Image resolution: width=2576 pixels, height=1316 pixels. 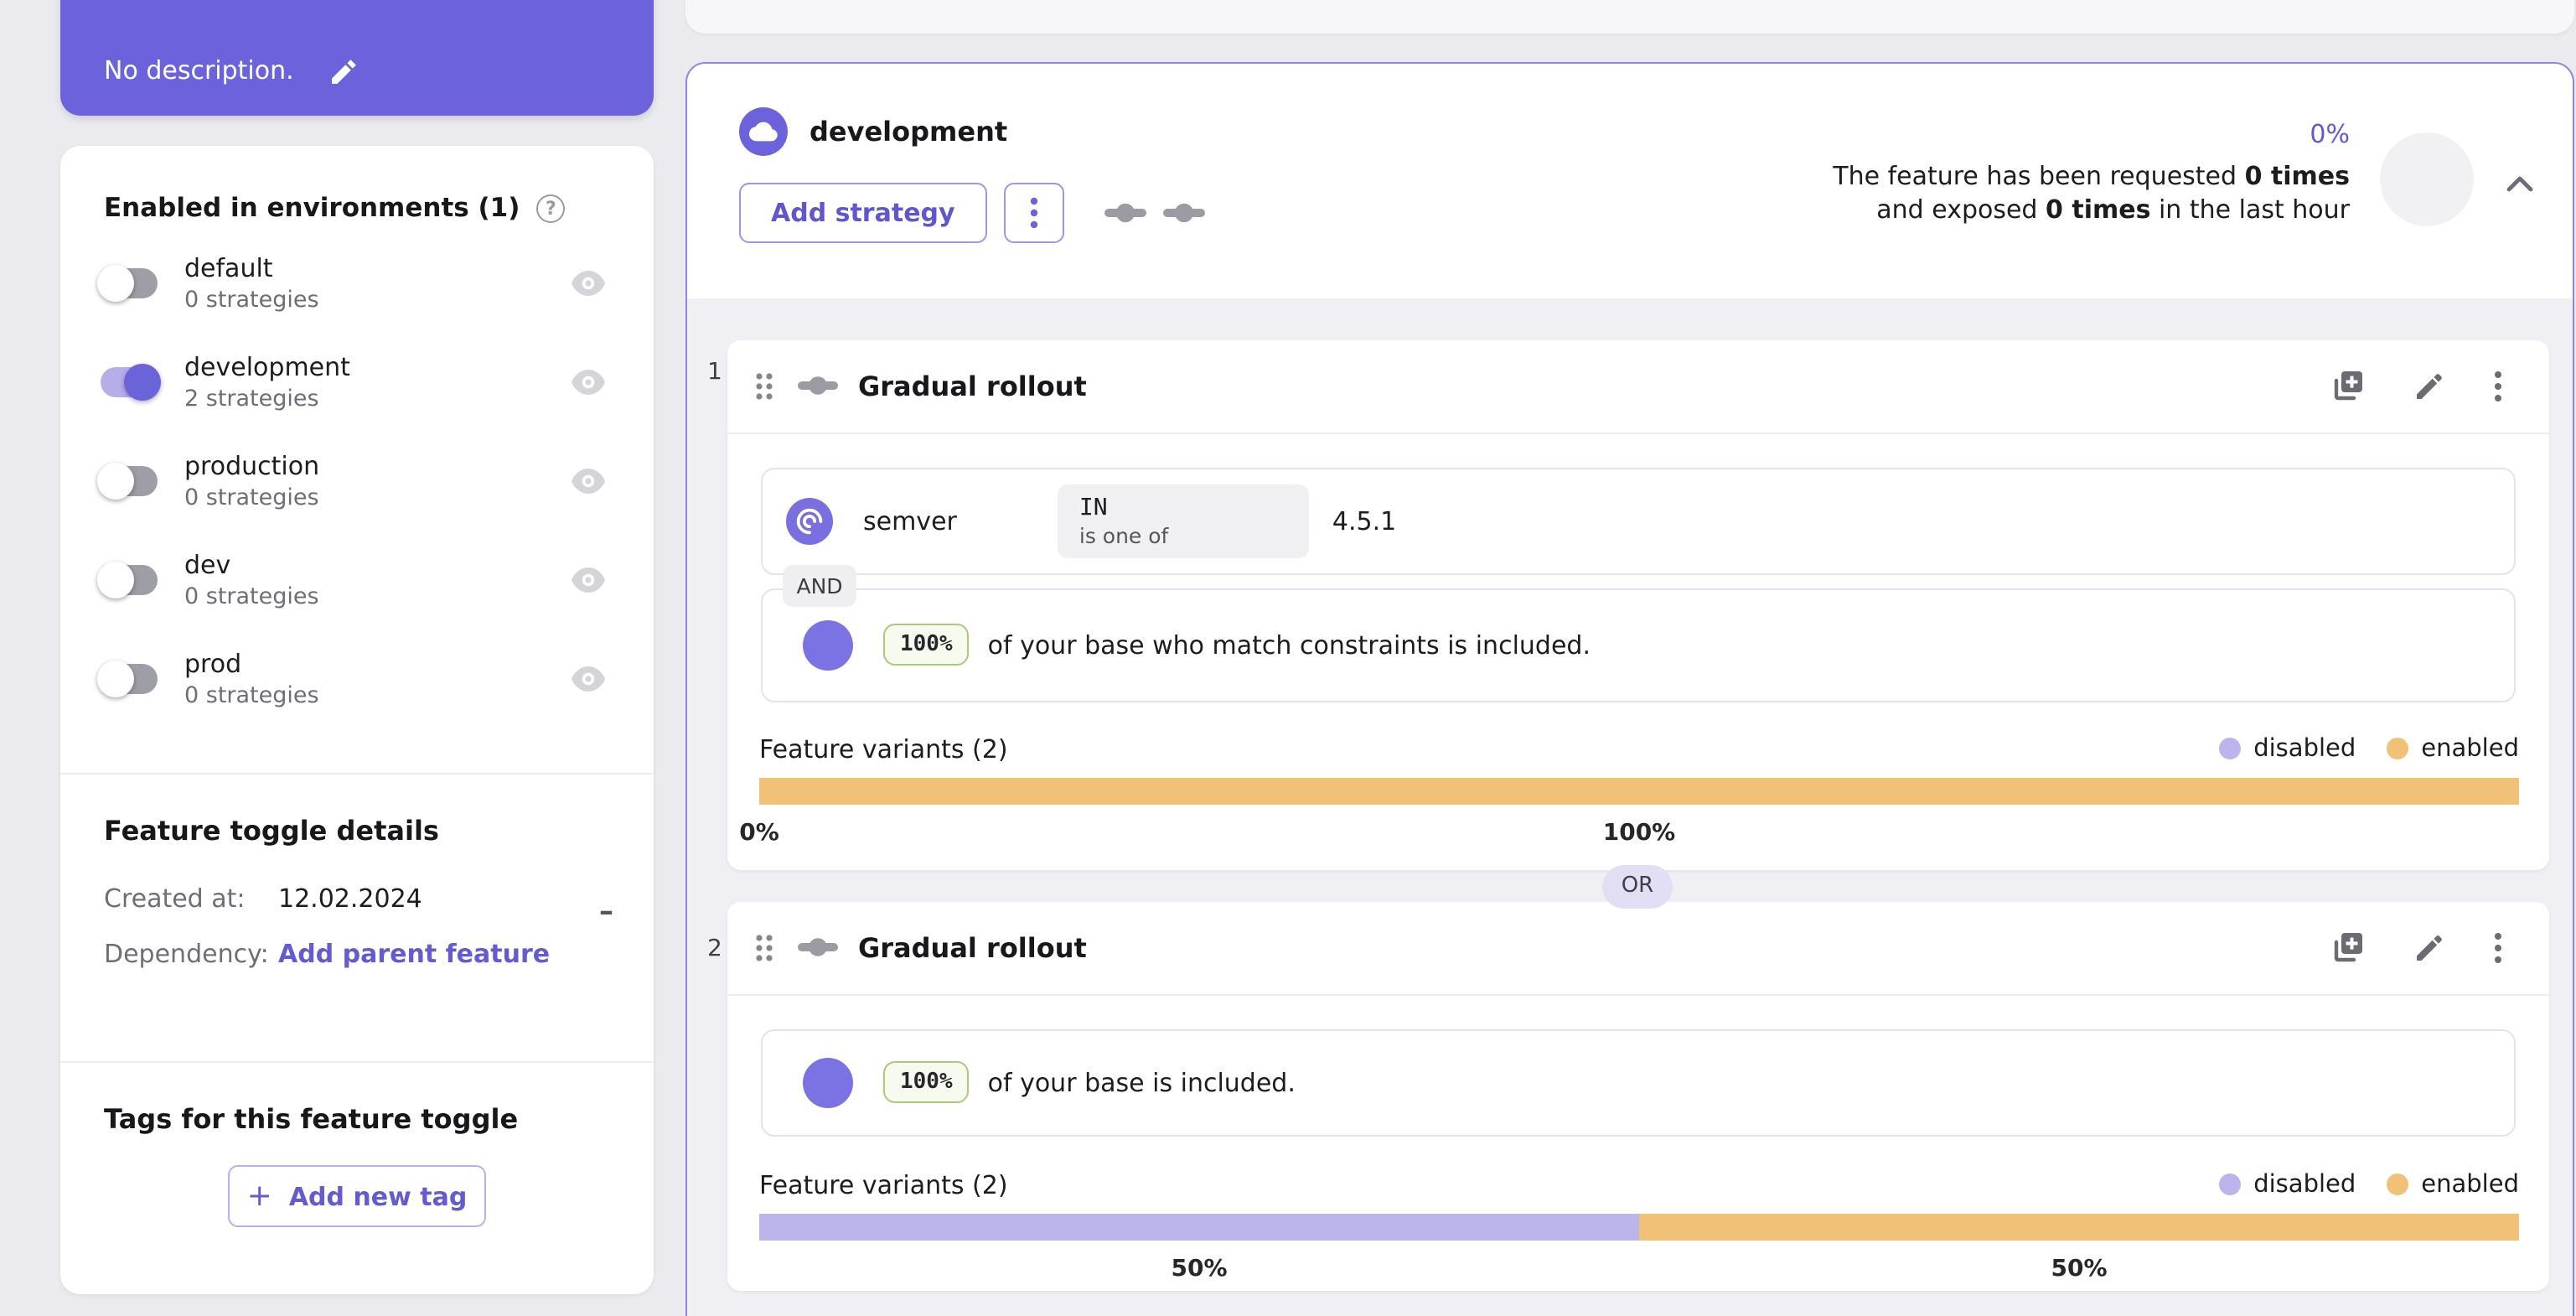 I want to click on chevron-up-icon, so click(x=2519, y=184).